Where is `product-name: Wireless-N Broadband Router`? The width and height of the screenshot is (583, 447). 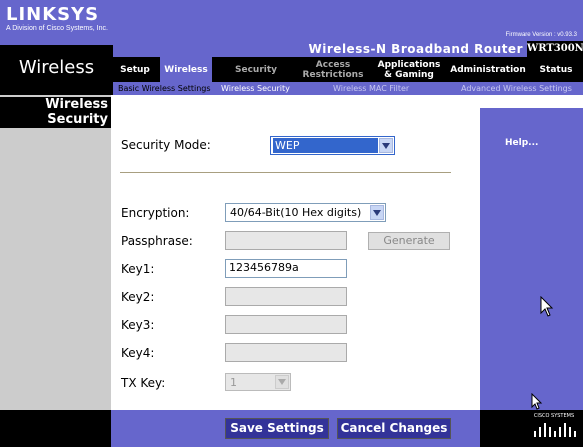
product-name: Wireless-N Broadband Router is located at coordinates (415, 49).